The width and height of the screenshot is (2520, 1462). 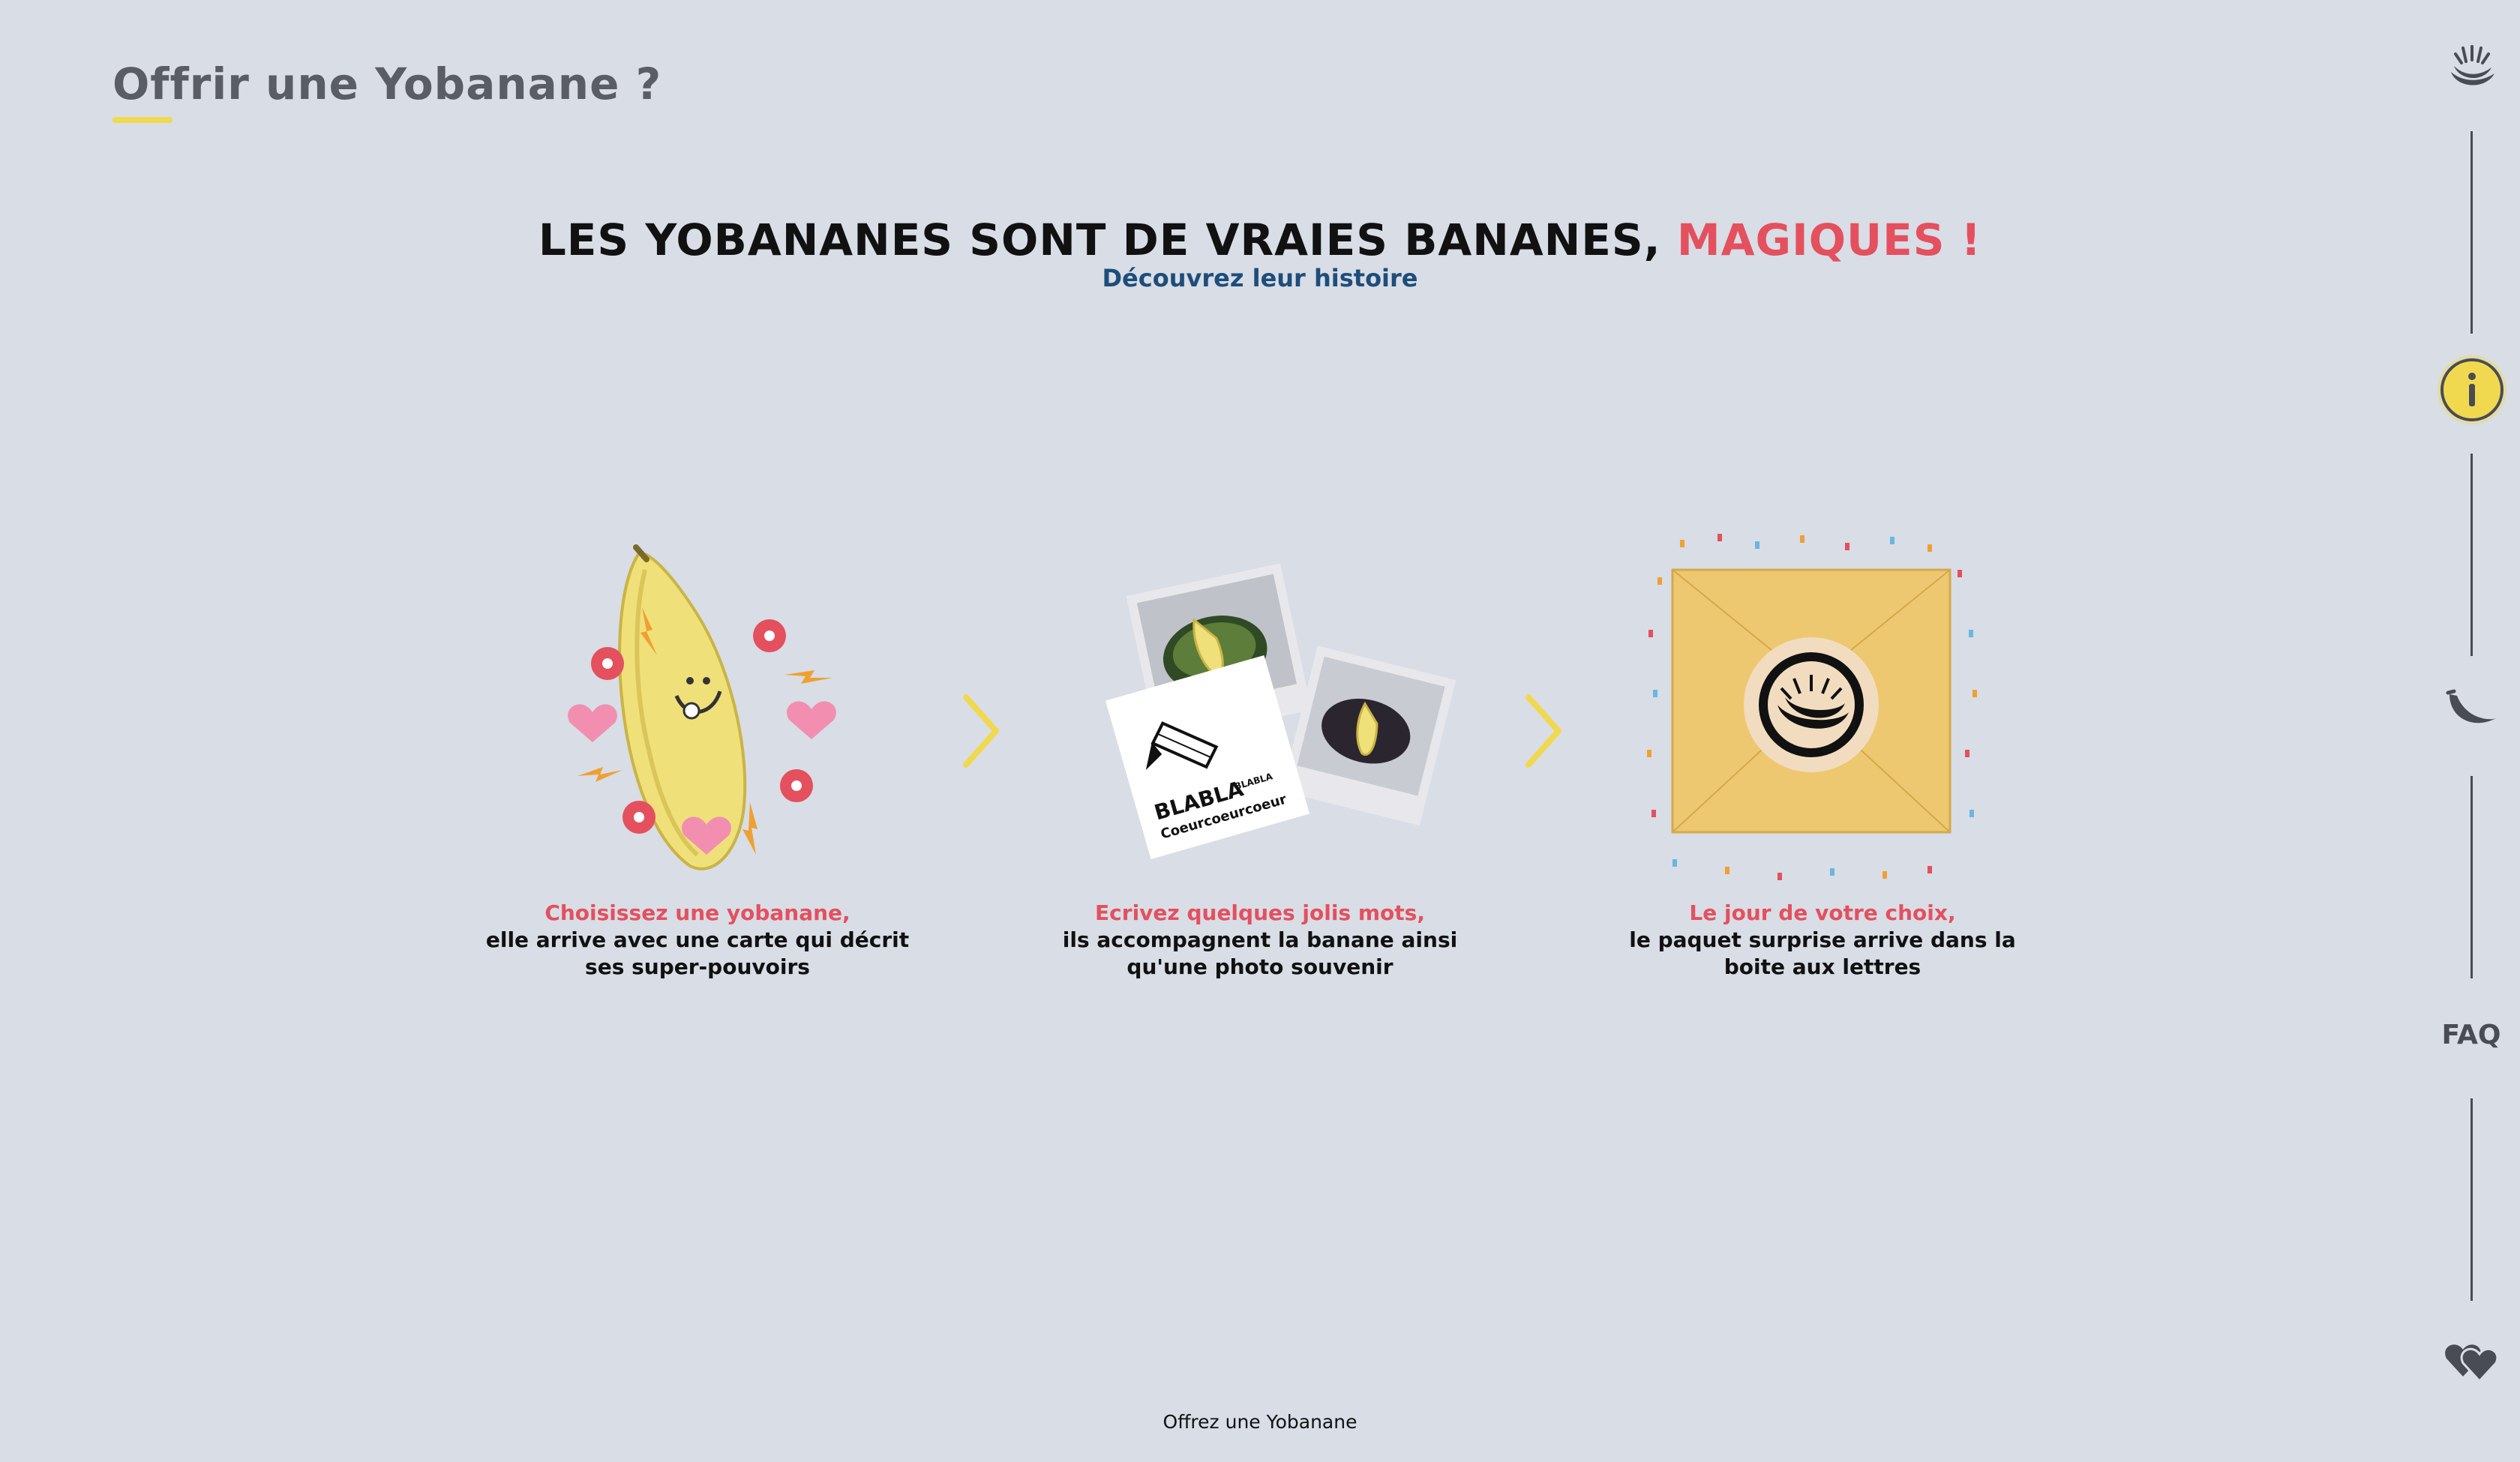 What do you see at coordinates (1812, 707) in the screenshot?
I see `gift-envelope-illustration` at bounding box center [1812, 707].